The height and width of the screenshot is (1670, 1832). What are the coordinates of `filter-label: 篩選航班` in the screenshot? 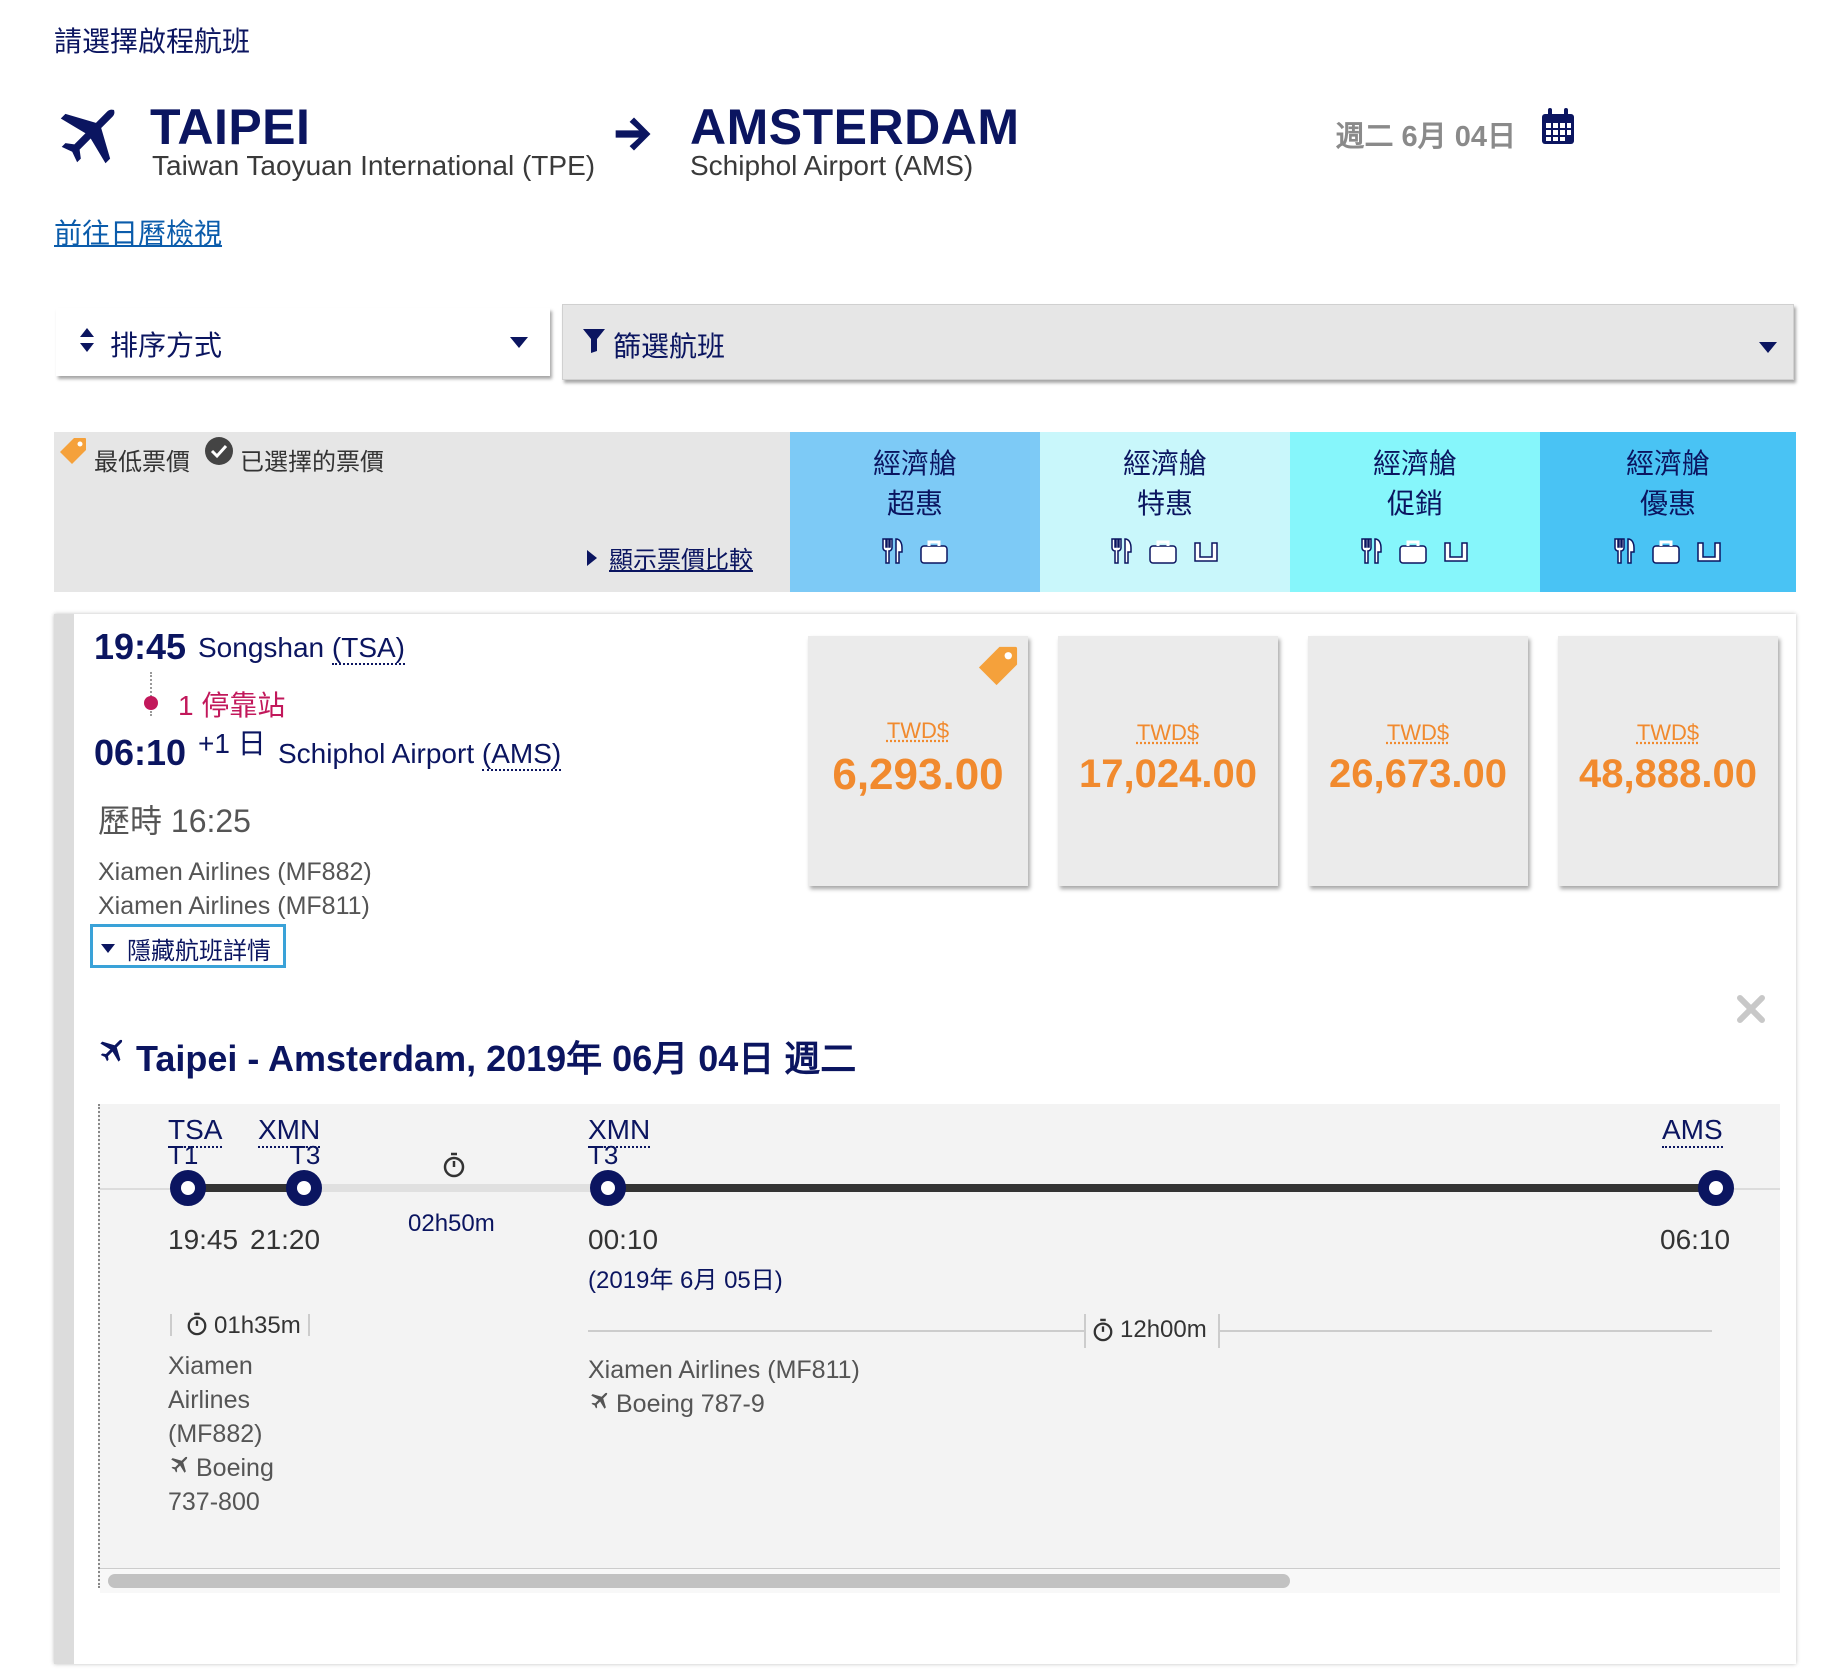 It's located at (669, 346).